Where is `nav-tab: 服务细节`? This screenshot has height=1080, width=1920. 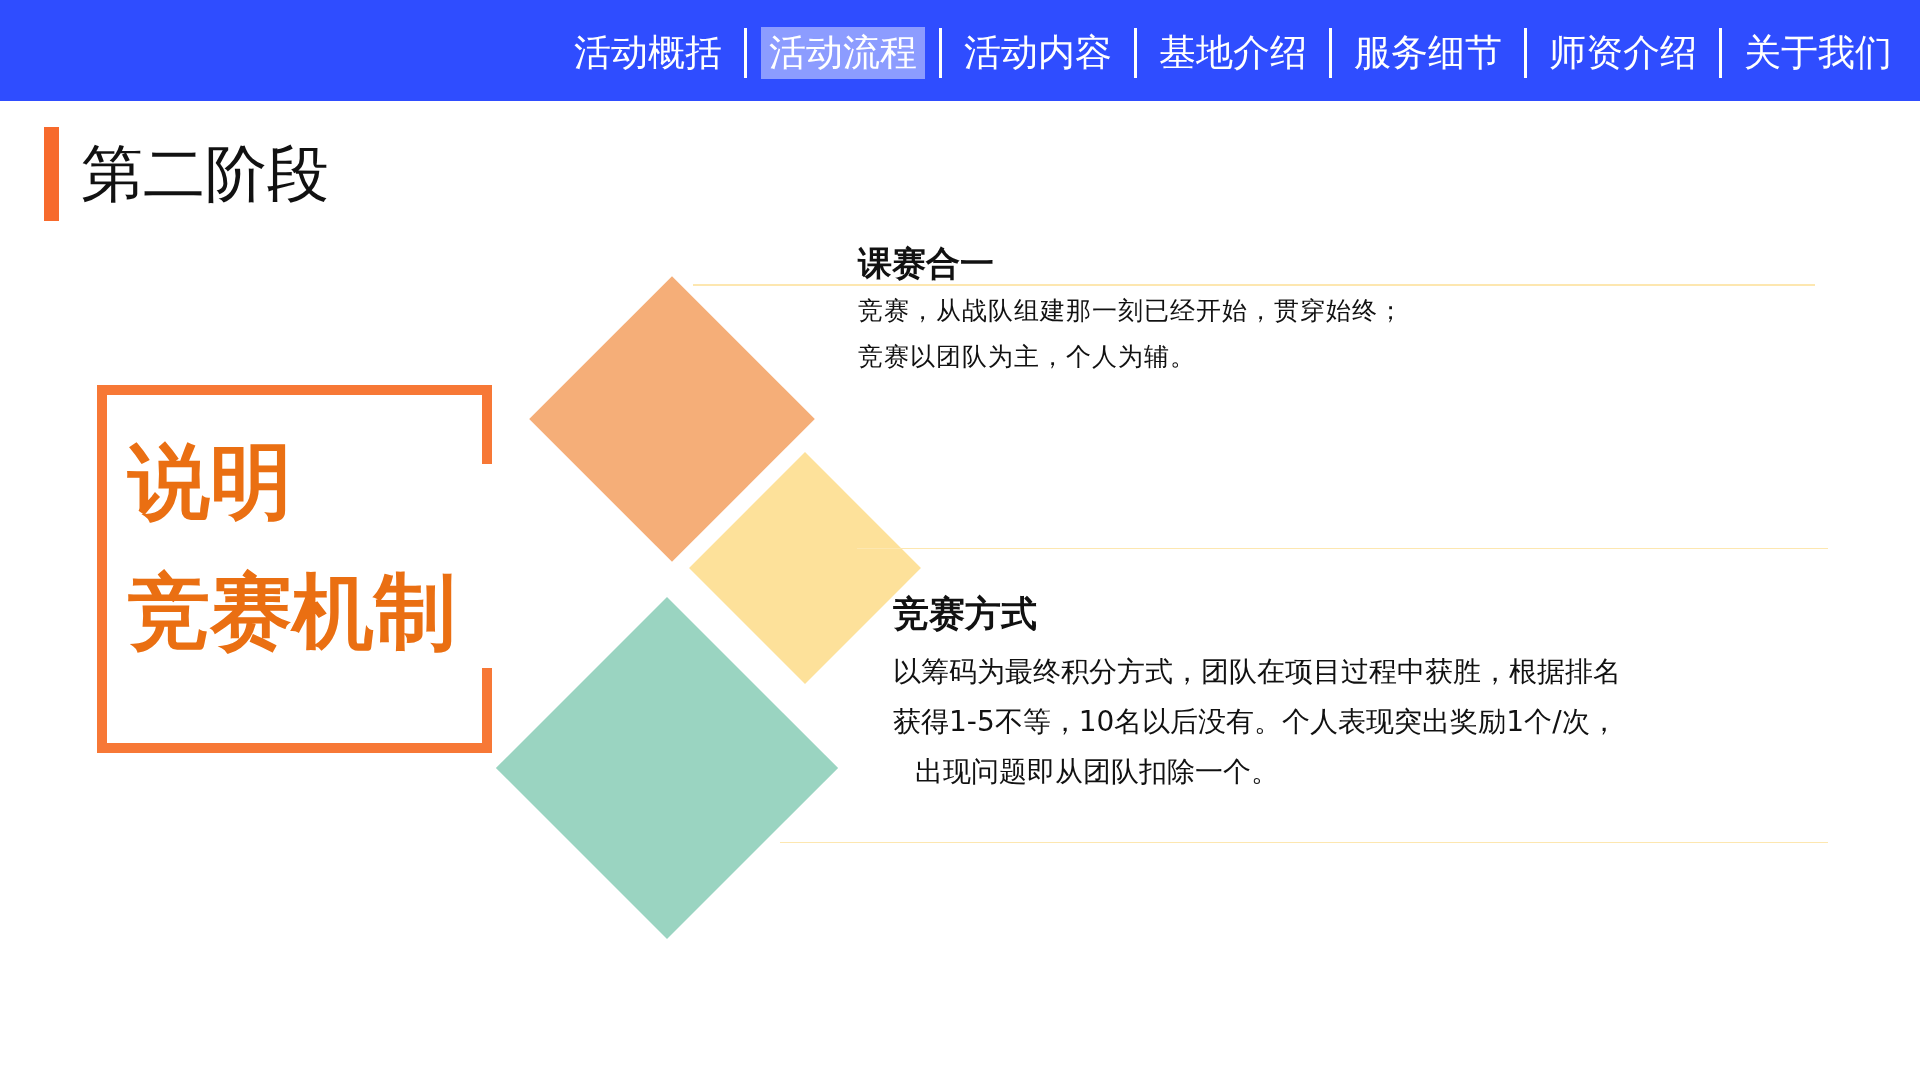
nav-tab: 服务细节 is located at coordinates (1428, 52).